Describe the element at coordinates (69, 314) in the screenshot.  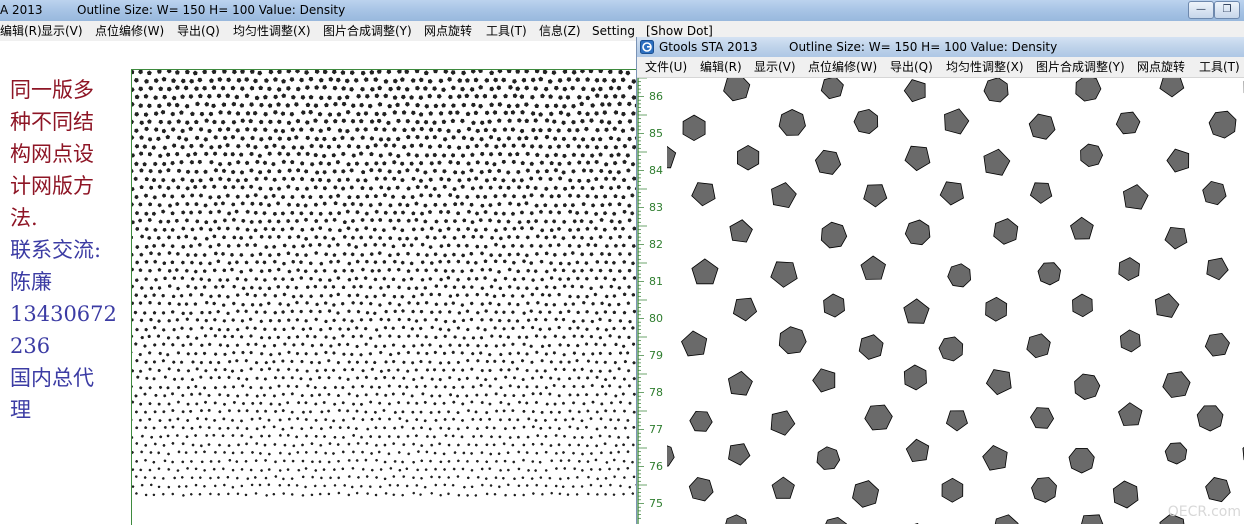
I see `contact-phone: 13430672` at that location.